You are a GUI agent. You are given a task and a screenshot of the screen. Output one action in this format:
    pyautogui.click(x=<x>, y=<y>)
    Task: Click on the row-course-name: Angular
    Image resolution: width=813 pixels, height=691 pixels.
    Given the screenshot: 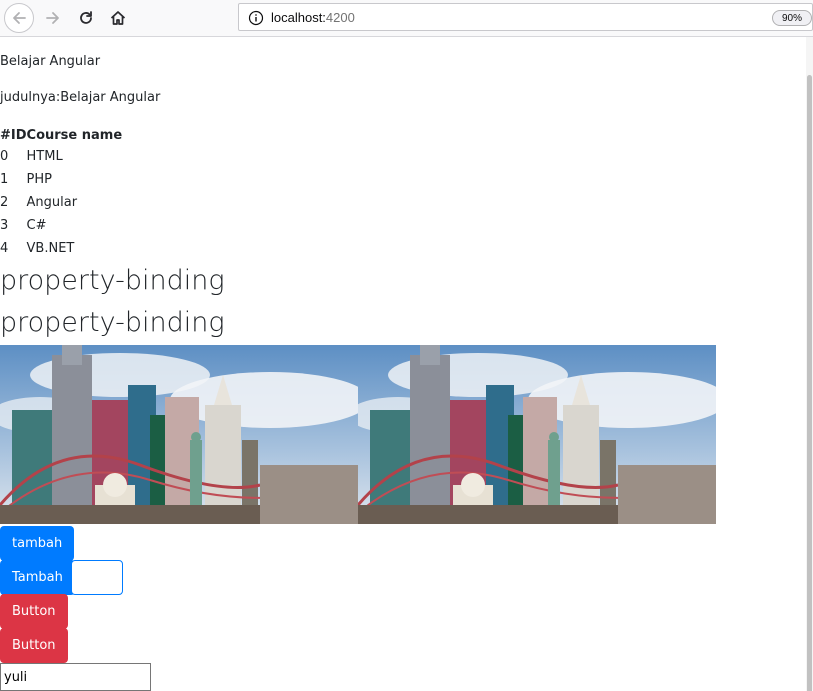 What is the action you would take?
    pyautogui.click(x=52, y=202)
    